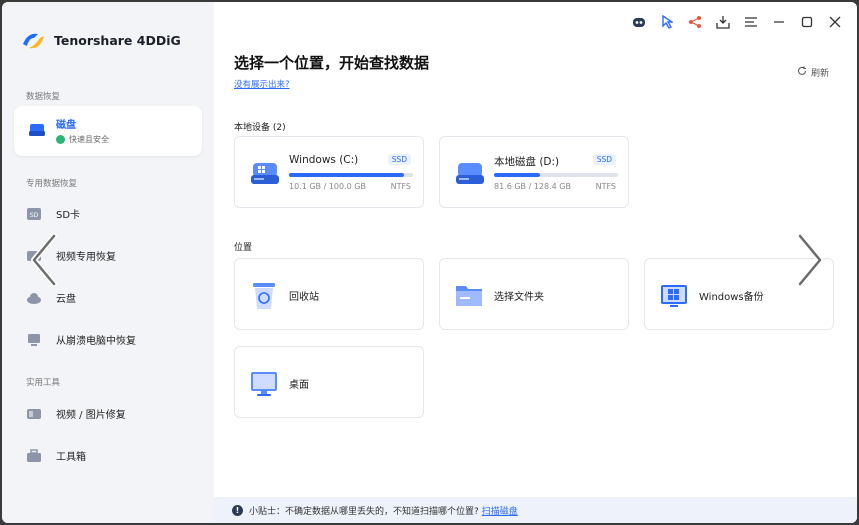 This screenshot has width=859, height=525. What do you see at coordinates (731, 297) in the screenshot?
I see `location-label: Windows备份` at bounding box center [731, 297].